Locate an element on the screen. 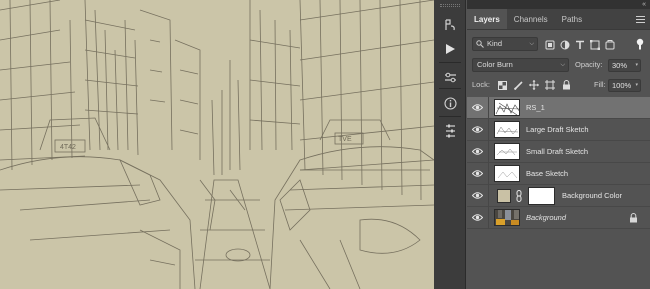 The image size is (650, 289). layer-mask-thumbnail is located at coordinates (541, 196).